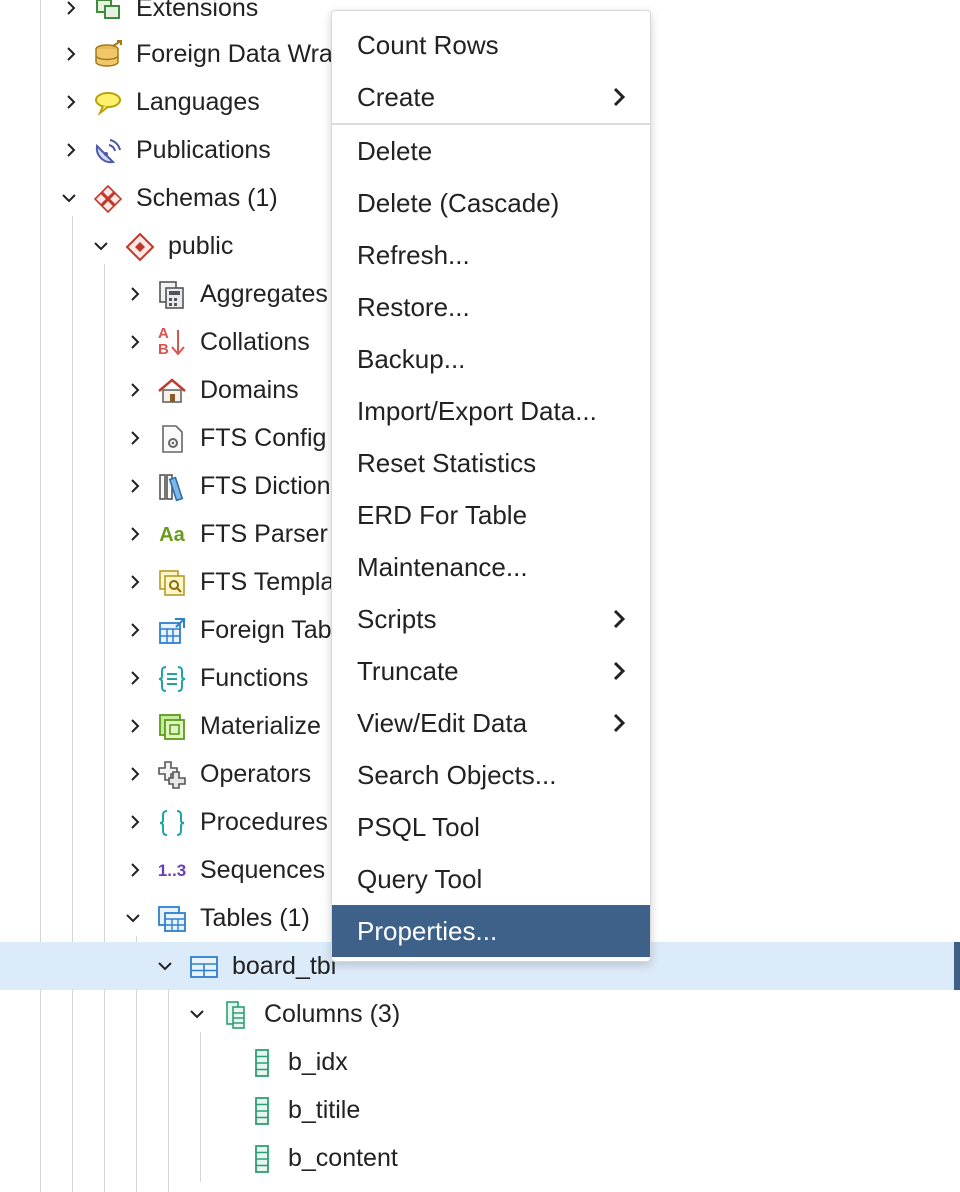 The height and width of the screenshot is (1192, 960). Describe the element at coordinates (265, 486) in the screenshot. I see `tree-node-label: FTS Diction` at that location.